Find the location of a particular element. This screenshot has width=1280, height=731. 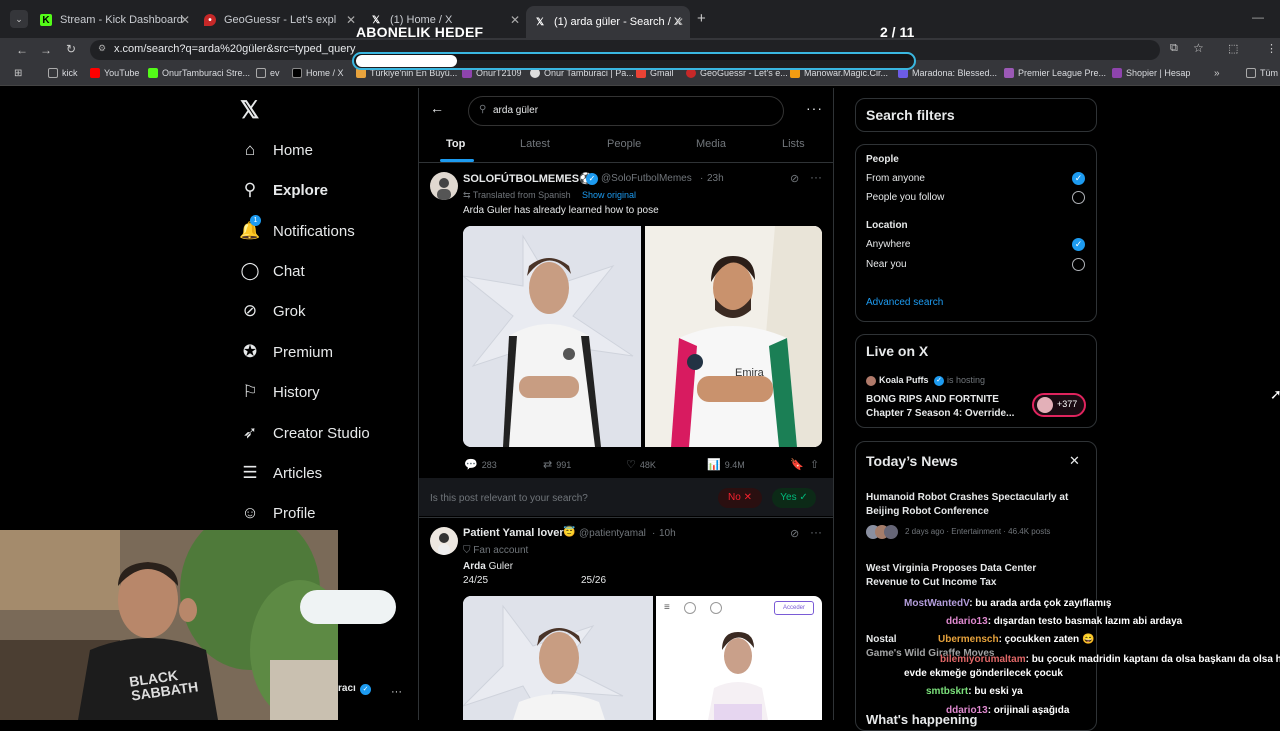

bookmark-item: ev is located at coordinates (268, 73).